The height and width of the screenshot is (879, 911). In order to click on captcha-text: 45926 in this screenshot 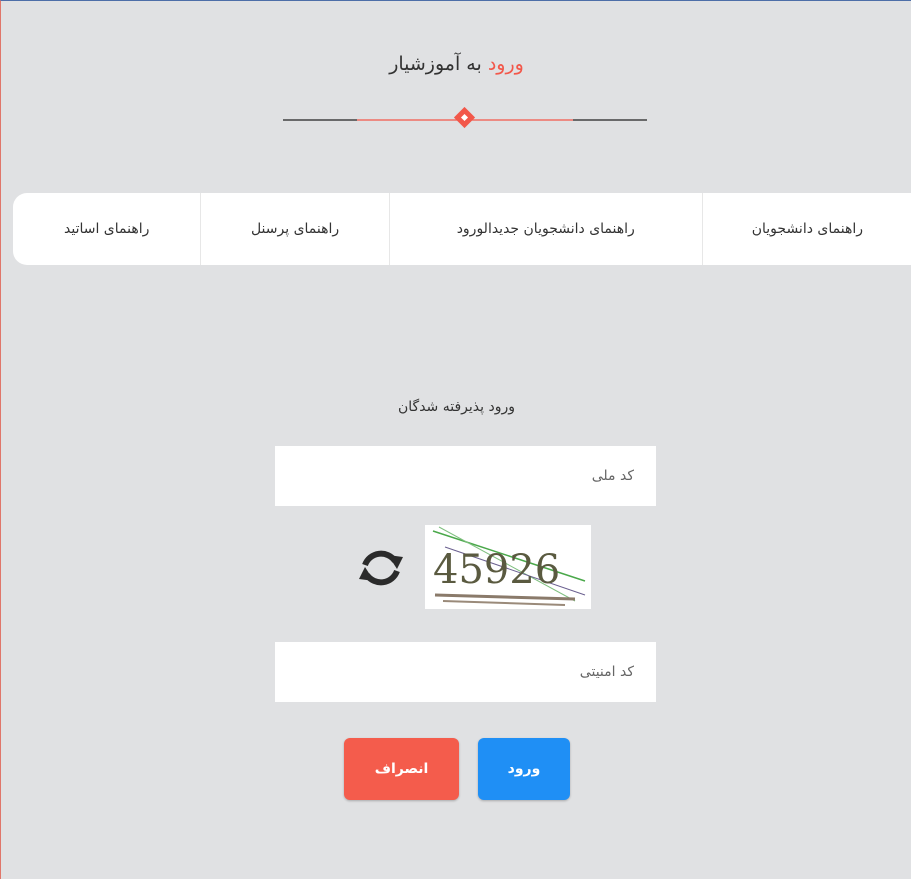, I will do `click(496, 570)`.